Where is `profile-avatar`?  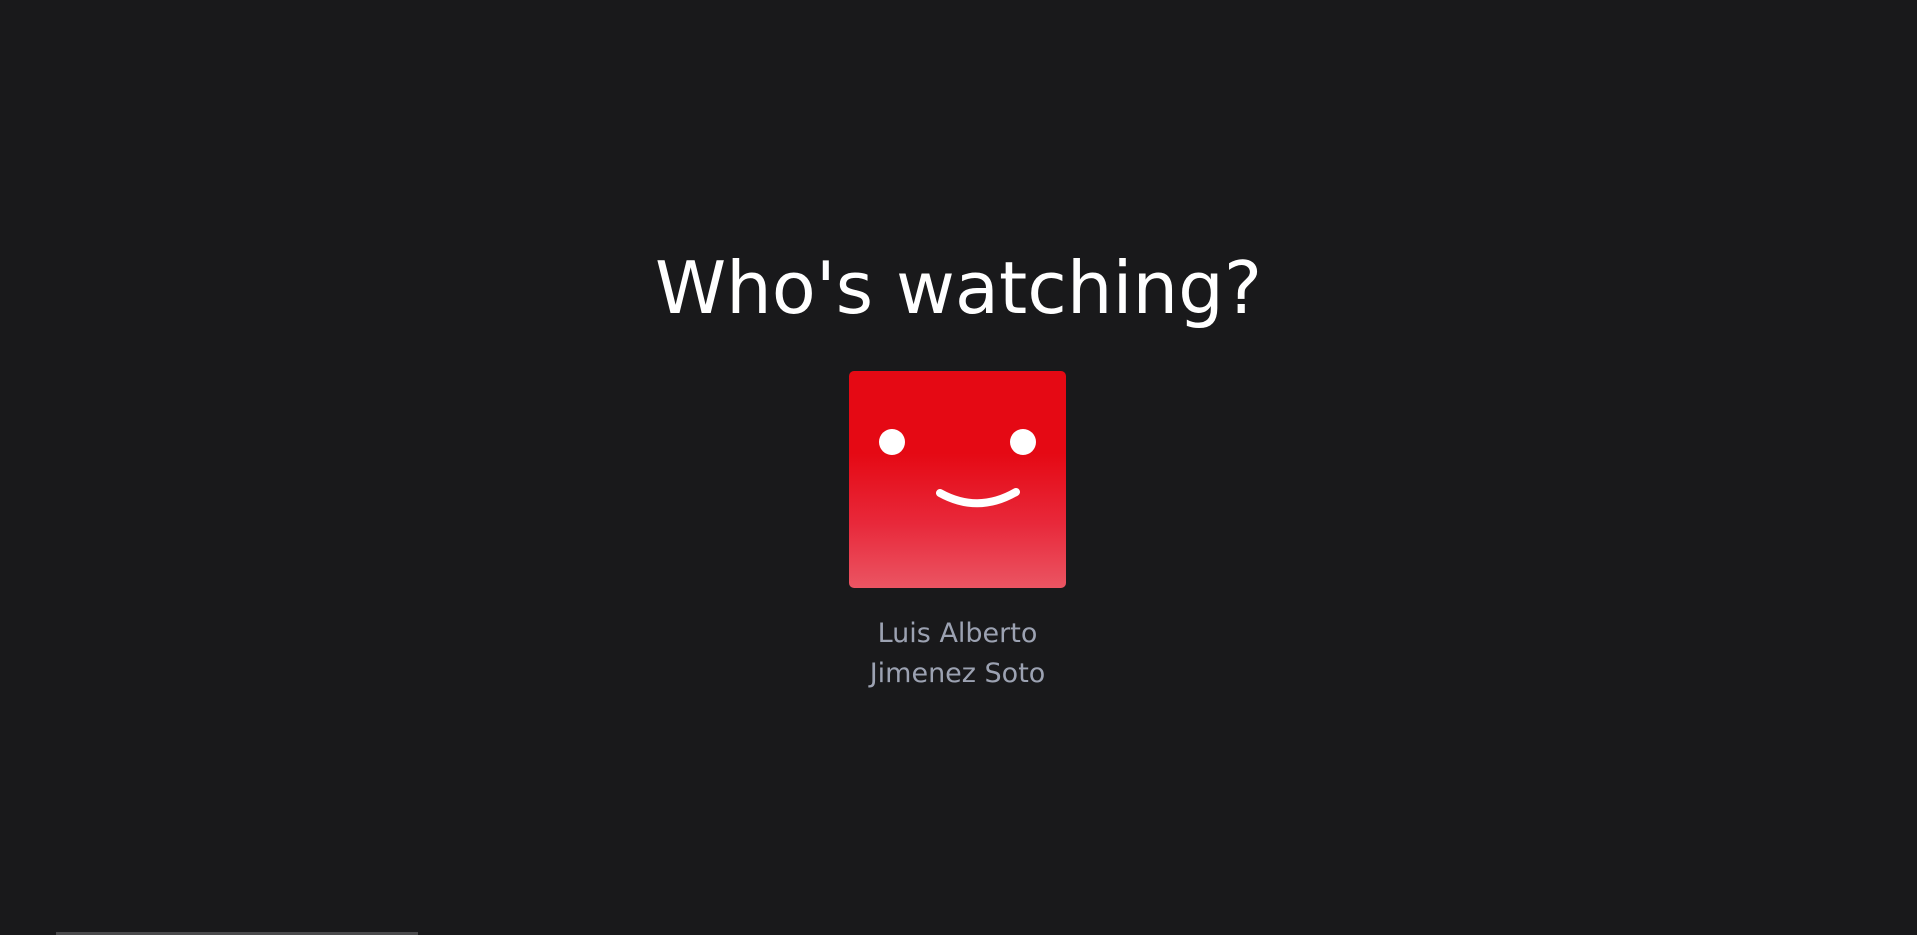
profile-avatar is located at coordinates (957, 479).